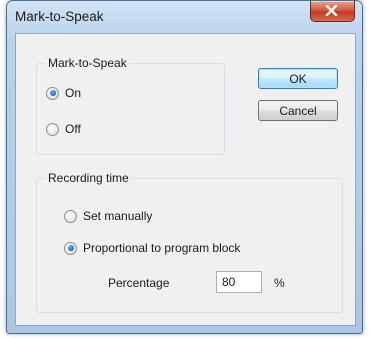 This screenshot has width=369, height=338. Describe the element at coordinates (139, 283) in the screenshot. I see `percentage-label: Percentage` at that location.